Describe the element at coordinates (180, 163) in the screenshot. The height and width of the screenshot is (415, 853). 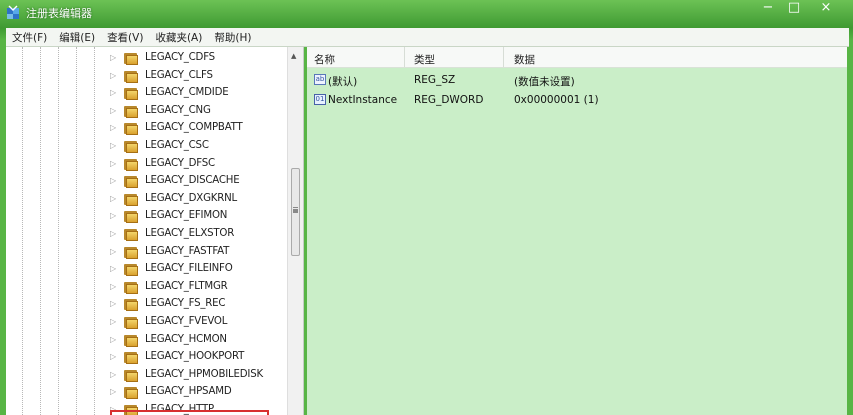
I see `tree-item-label: LEGACY_DFSC` at that location.